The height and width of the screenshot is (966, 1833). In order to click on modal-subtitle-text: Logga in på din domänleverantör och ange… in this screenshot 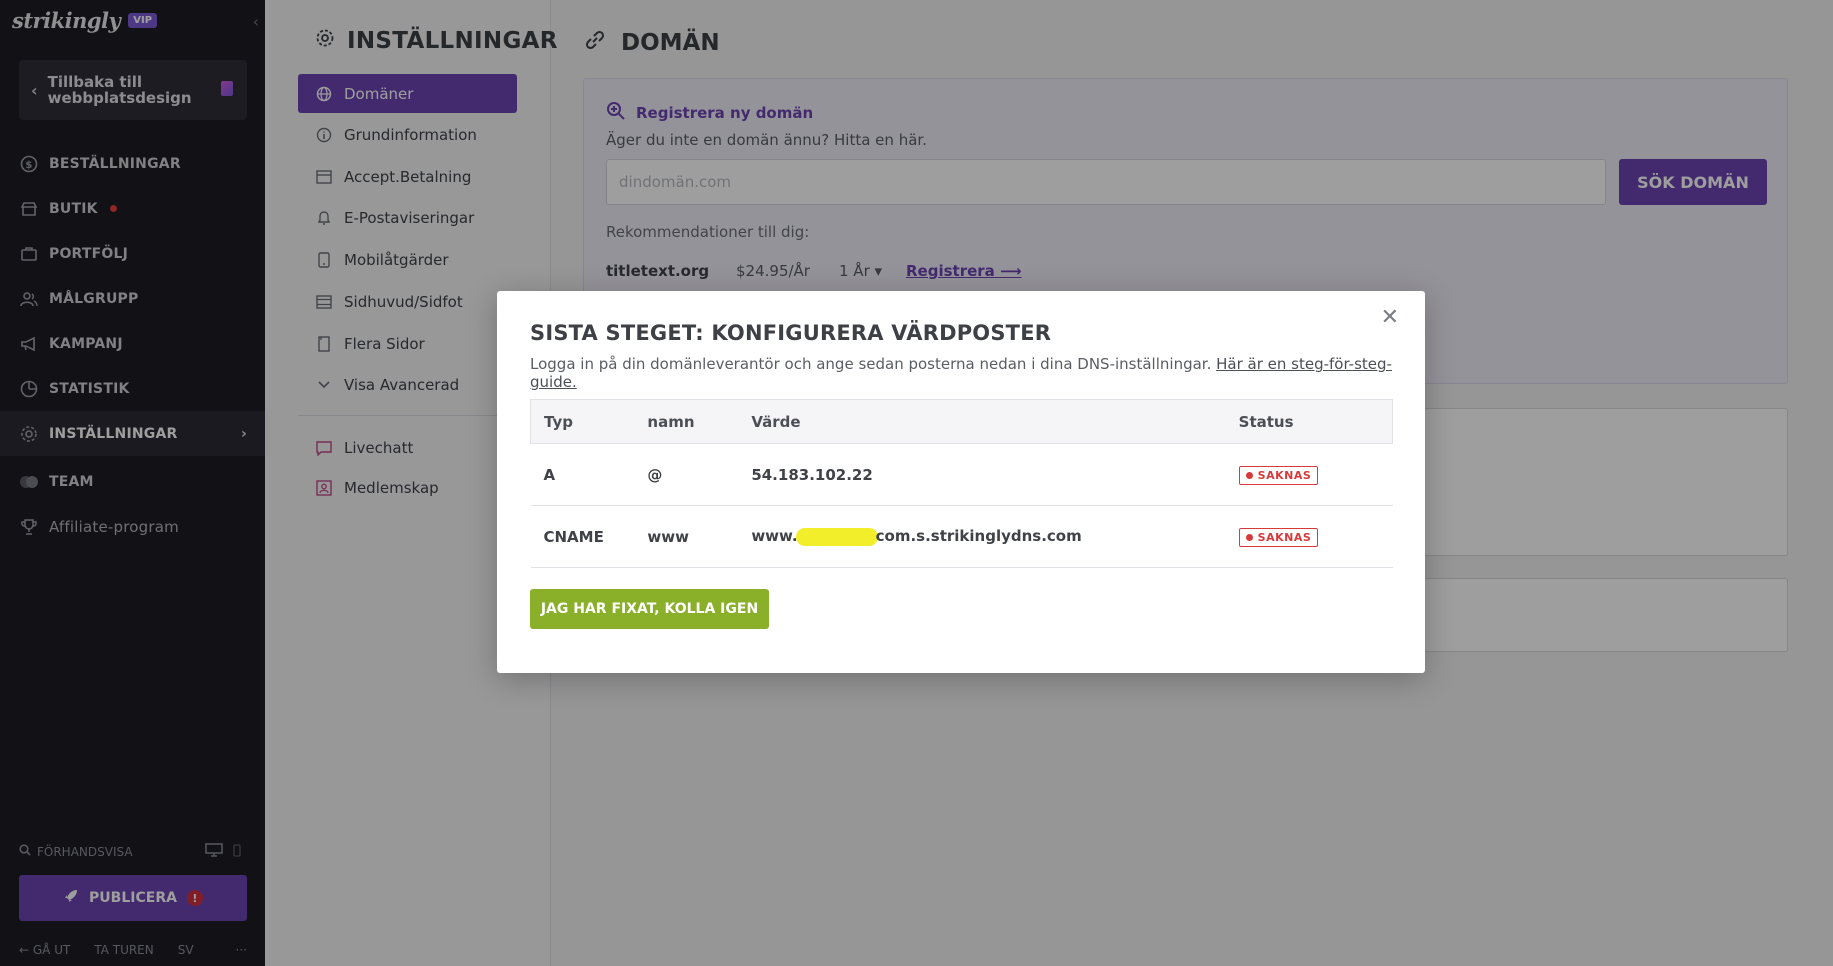, I will do `click(871, 364)`.